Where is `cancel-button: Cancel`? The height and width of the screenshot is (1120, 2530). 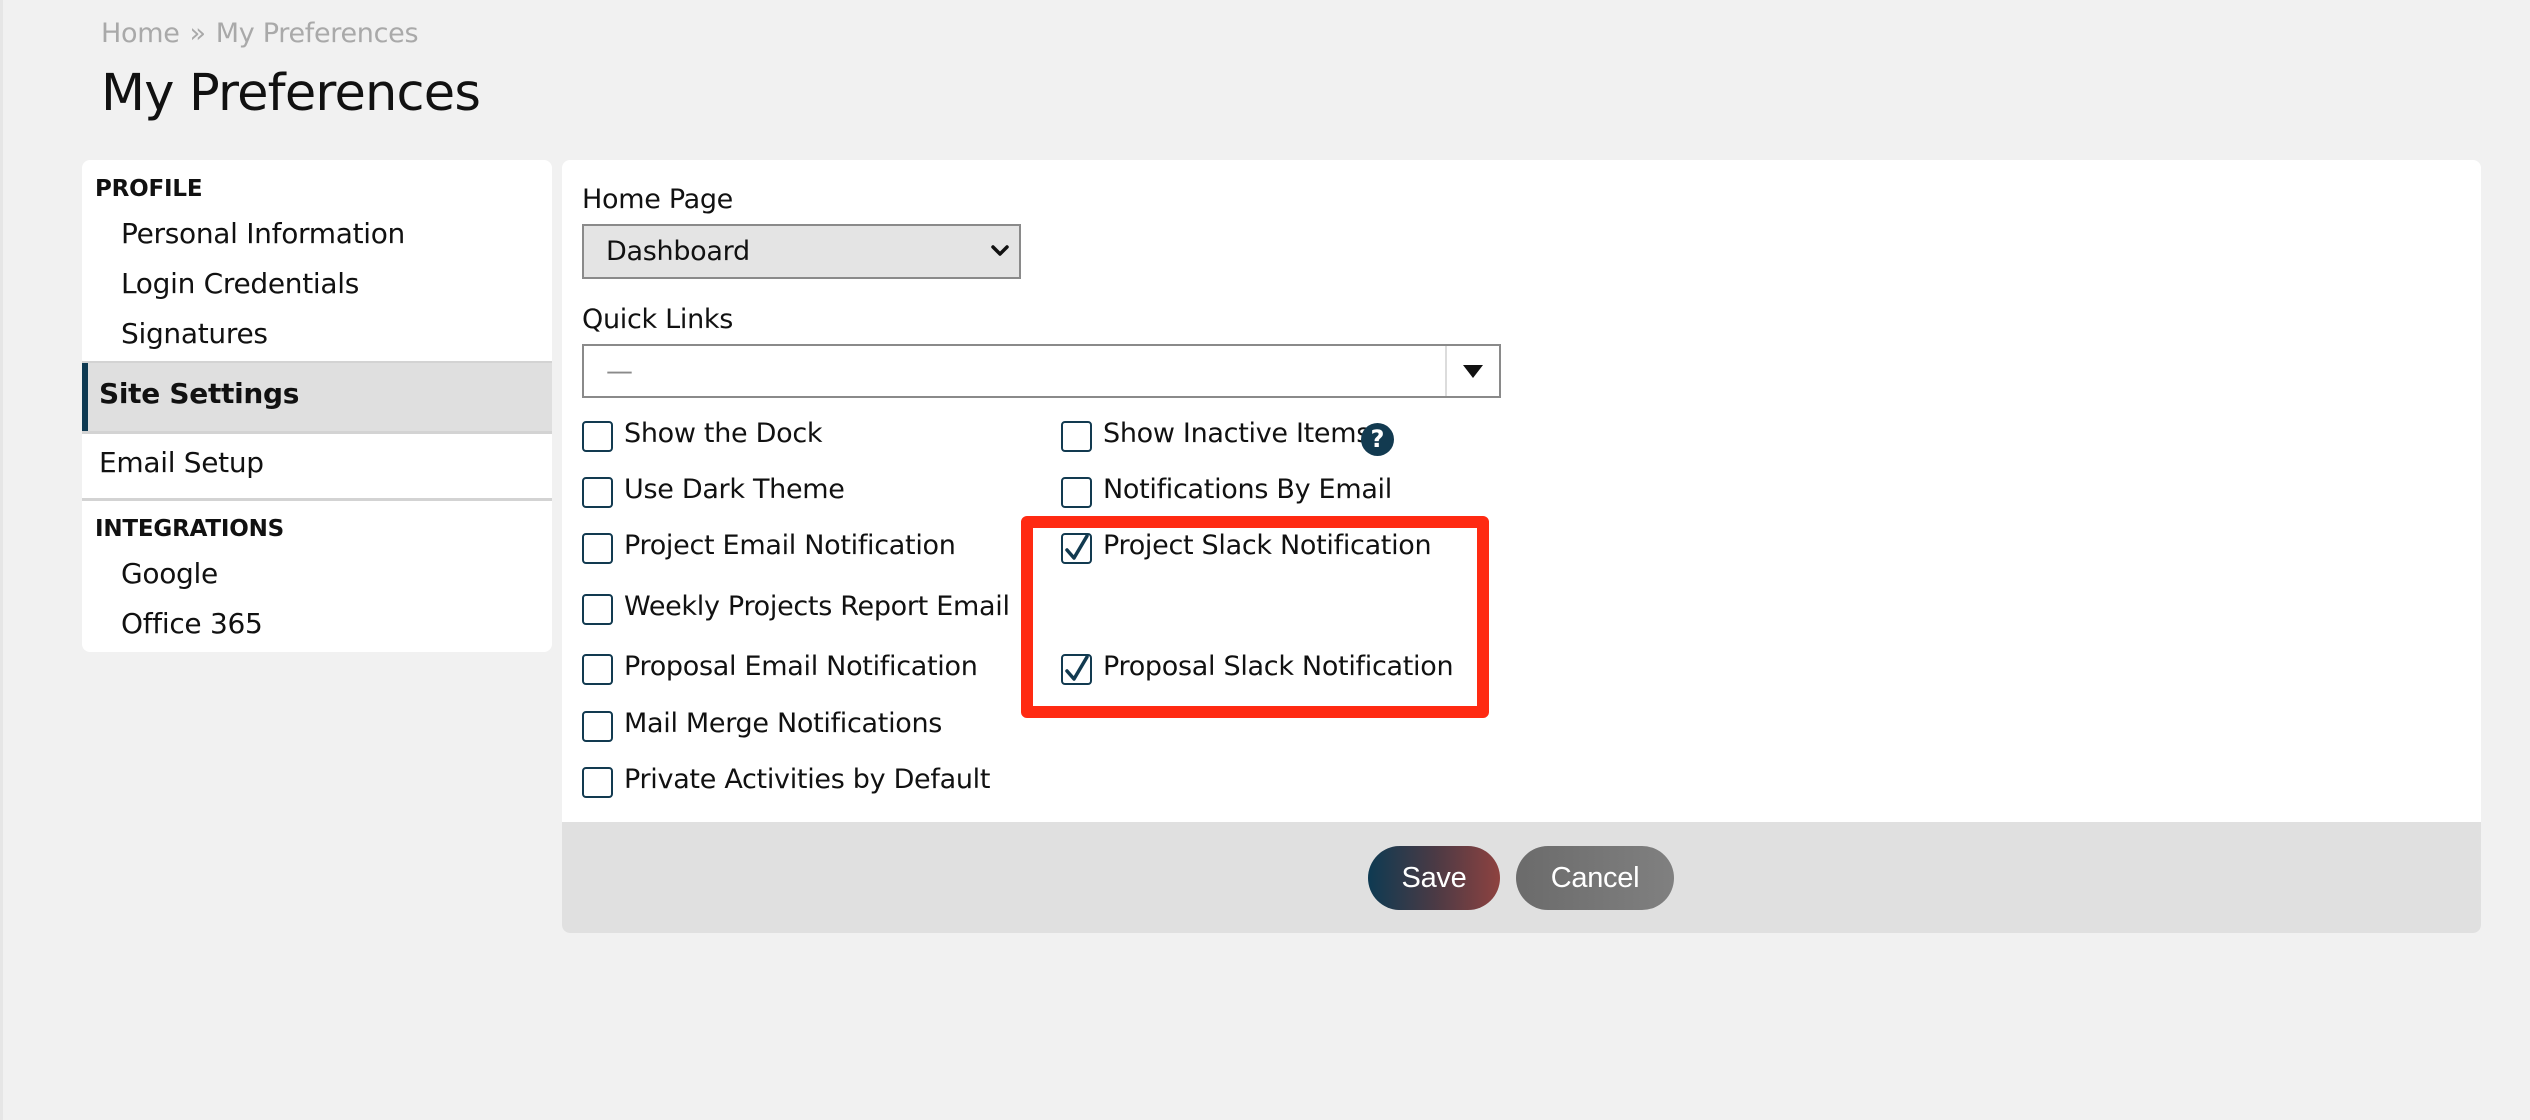 cancel-button: Cancel is located at coordinates (1595, 878).